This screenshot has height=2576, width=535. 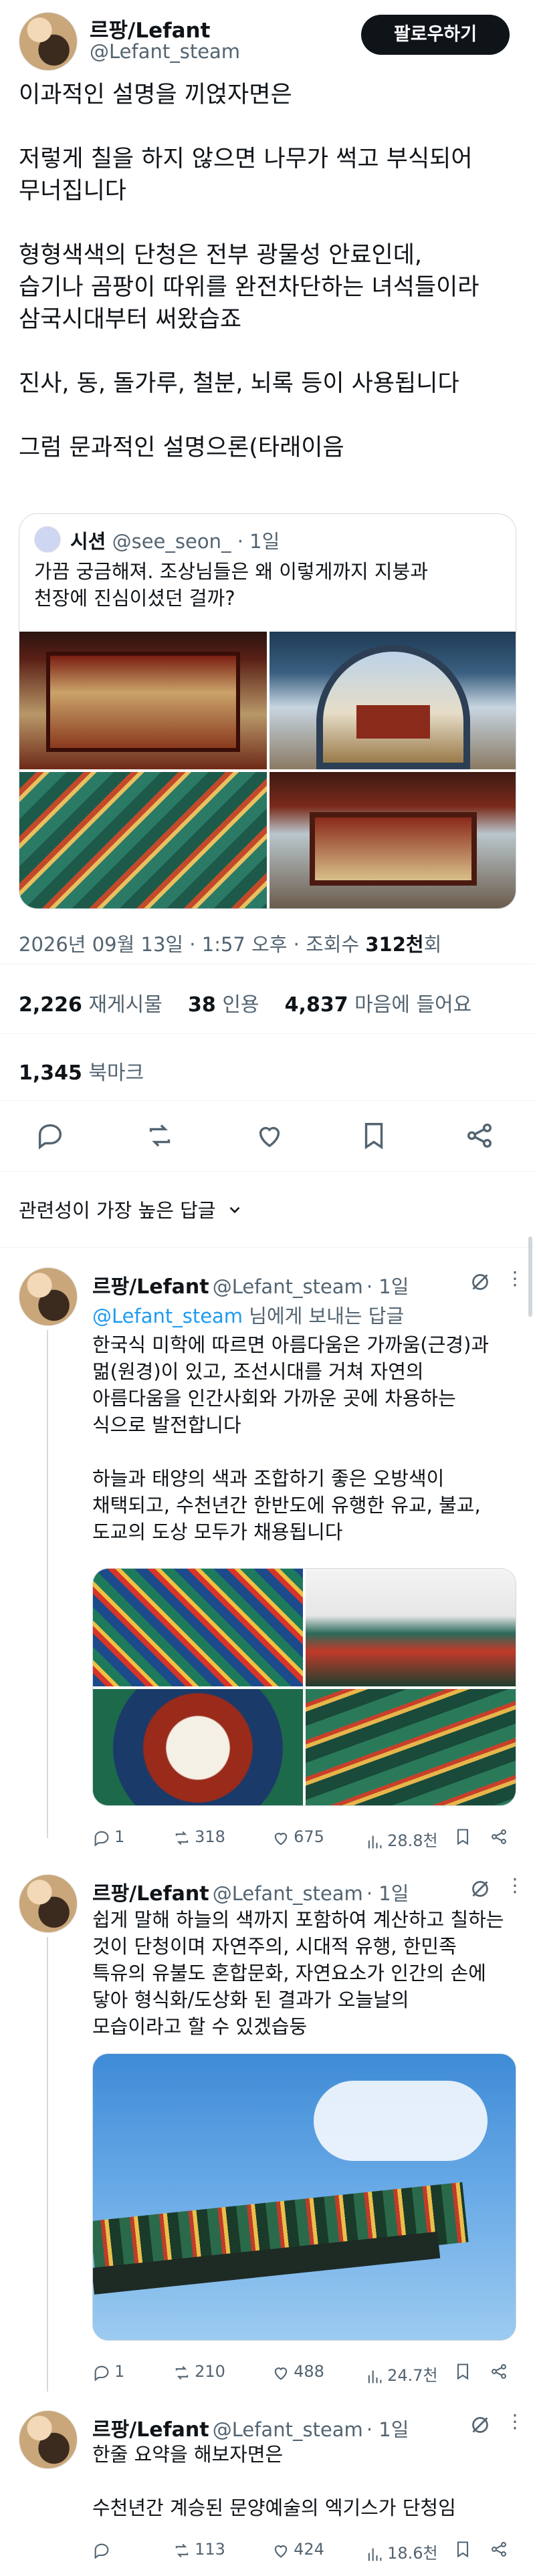 What do you see at coordinates (435, 35) in the screenshot?
I see `follow-button: 팔로우하기` at bounding box center [435, 35].